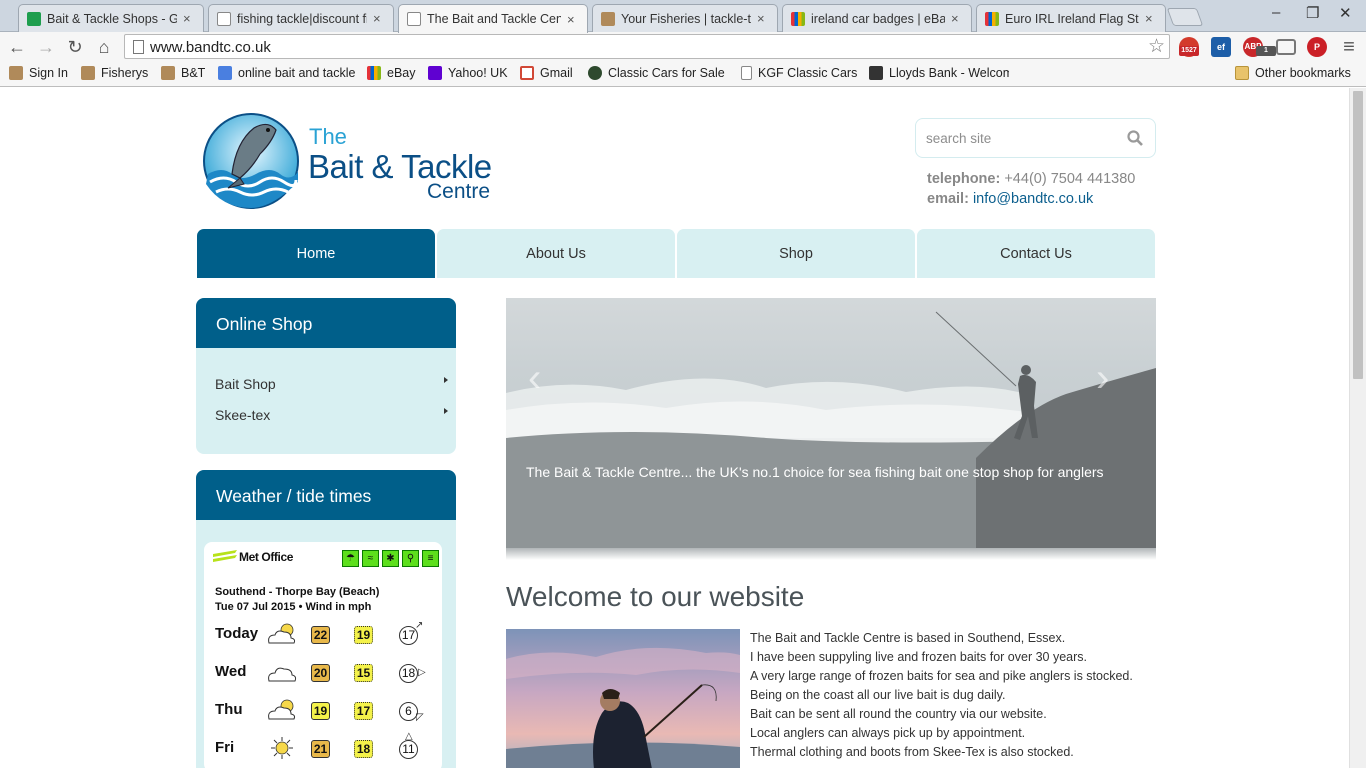 The height and width of the screenshot is (768, 1366). I want to click on tab-title: Bait & Tackle Shops - Go, so click(112, 18).